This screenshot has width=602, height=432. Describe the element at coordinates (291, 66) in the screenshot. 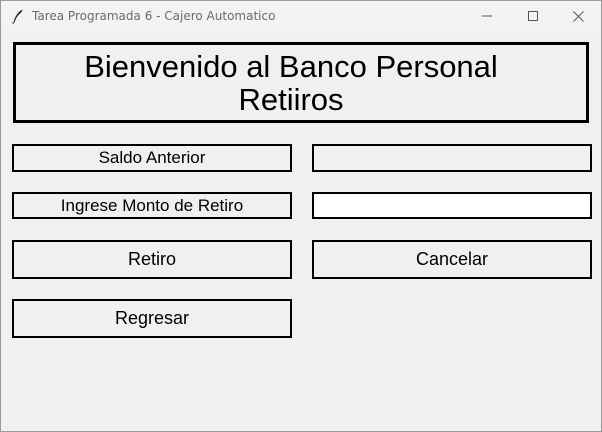

I see `welcome-title: Bienvenido al Banco Personal` at that location.